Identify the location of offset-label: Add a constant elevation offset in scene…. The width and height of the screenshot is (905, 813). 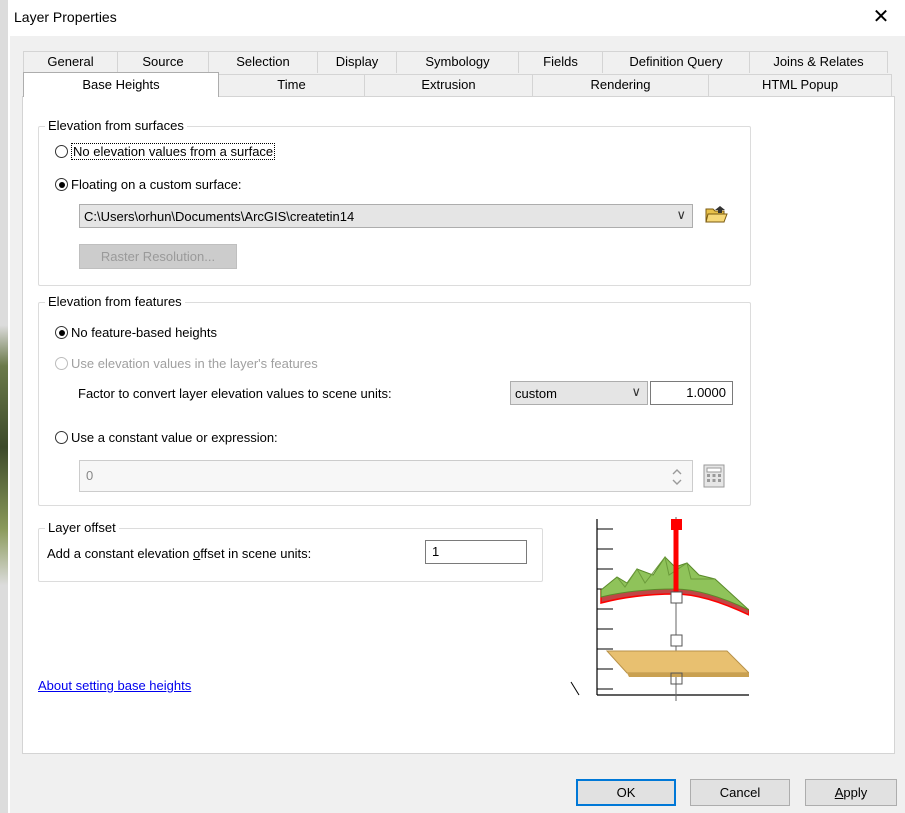
(179, 553).